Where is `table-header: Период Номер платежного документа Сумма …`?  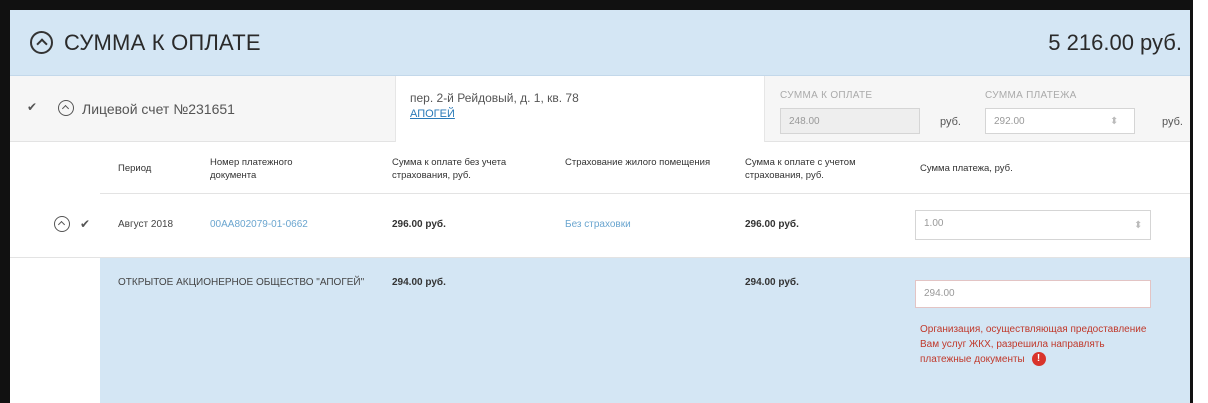 table-header: Период Номер платежного документа Сумма … is located at coordinates (645, 168).